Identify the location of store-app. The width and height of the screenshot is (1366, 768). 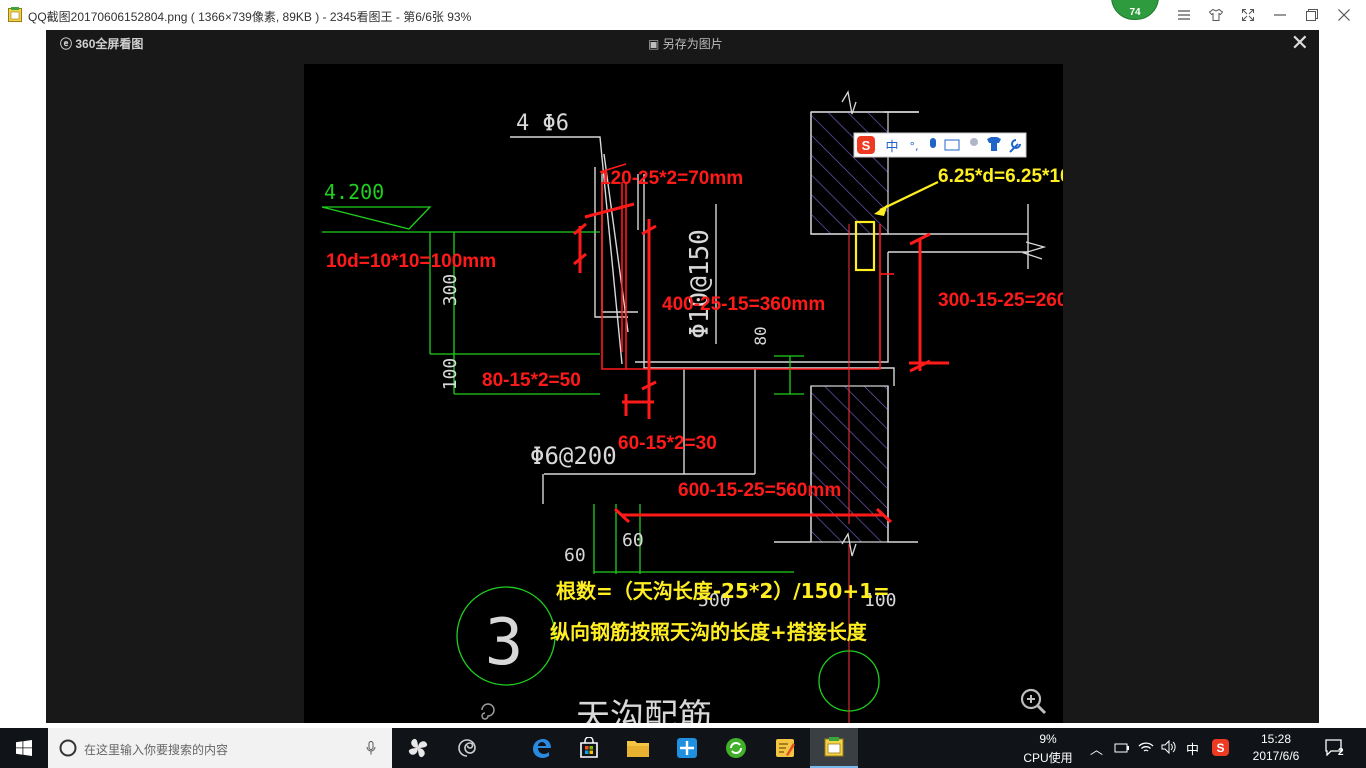
(589, 748).